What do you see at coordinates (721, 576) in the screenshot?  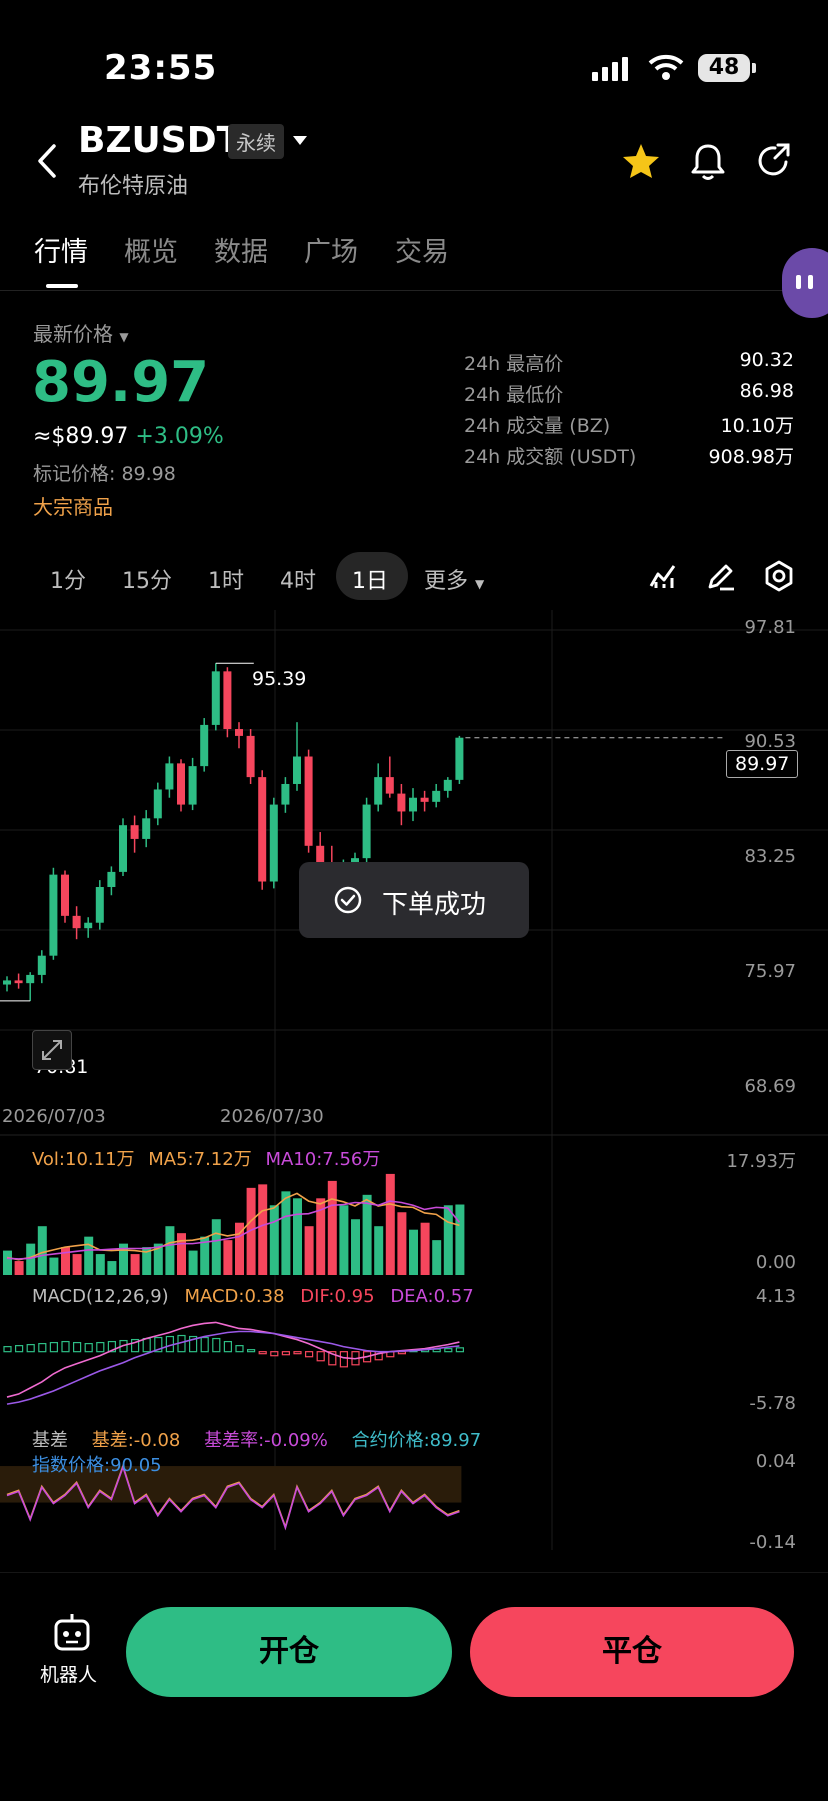 I see `draw-icon` at bounding box center [721, 576].